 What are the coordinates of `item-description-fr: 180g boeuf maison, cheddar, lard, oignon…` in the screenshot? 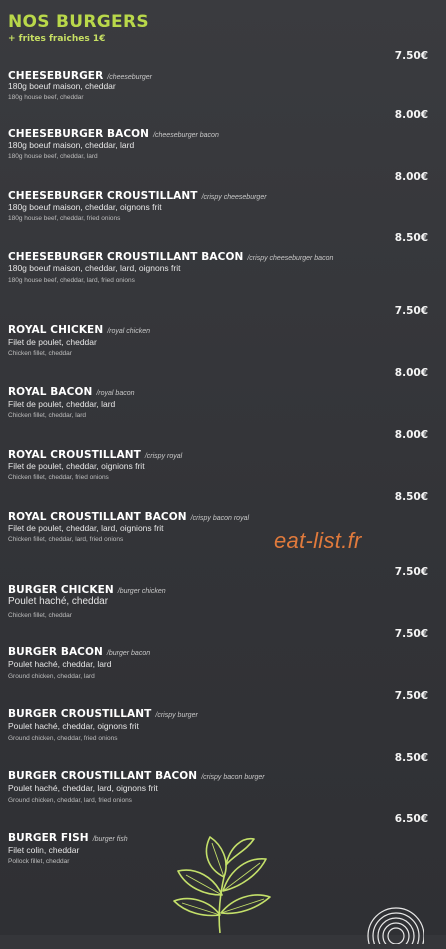 It's located at (94, 268).